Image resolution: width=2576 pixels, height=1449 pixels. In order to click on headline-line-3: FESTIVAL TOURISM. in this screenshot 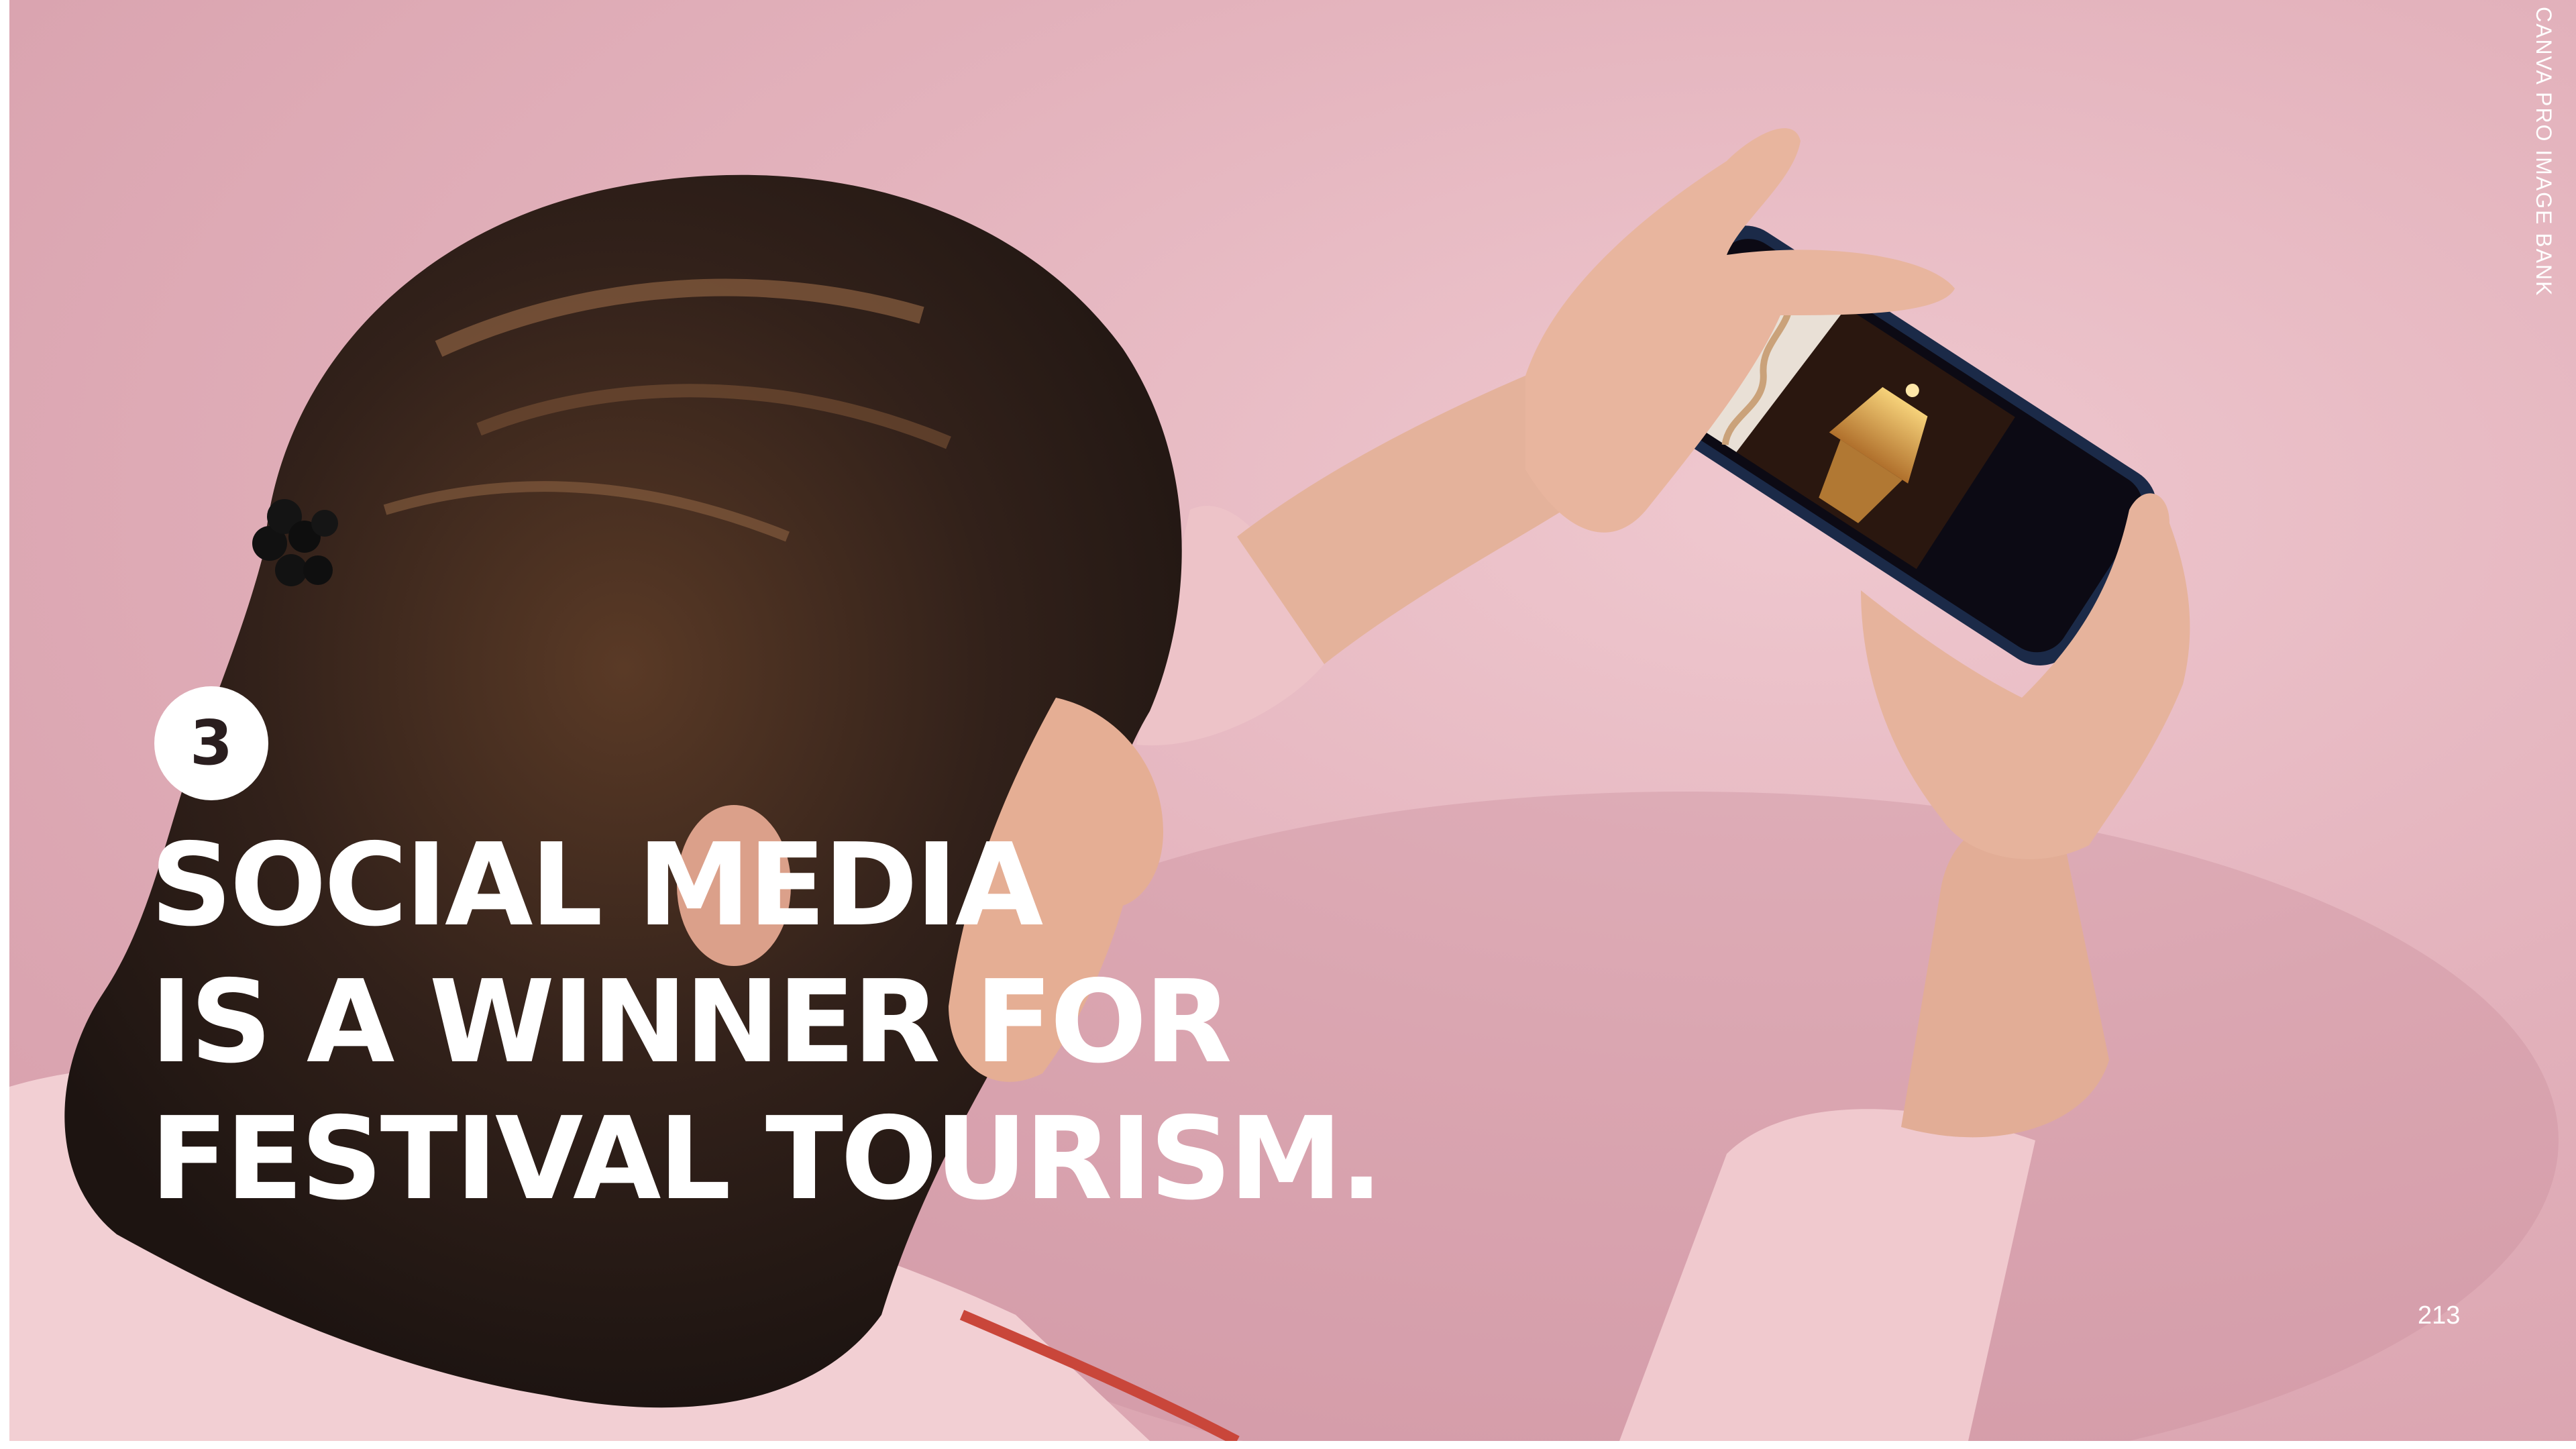, I will do `click(766, 1159)`.